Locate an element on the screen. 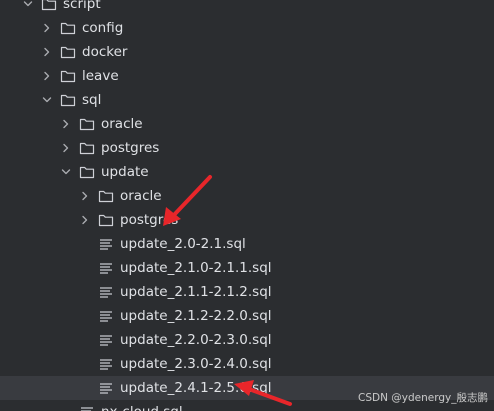 The height and width of the screenshot is (411, 494). tree-file-row: update_2.1.0-2.1.1.sql is located at coordinates (247, 268).